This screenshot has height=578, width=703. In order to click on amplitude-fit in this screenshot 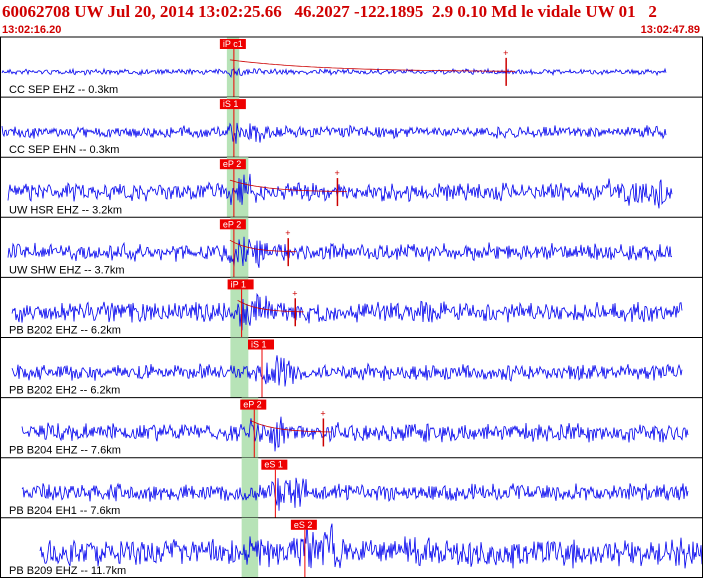, I will do `click(372, 65)`.